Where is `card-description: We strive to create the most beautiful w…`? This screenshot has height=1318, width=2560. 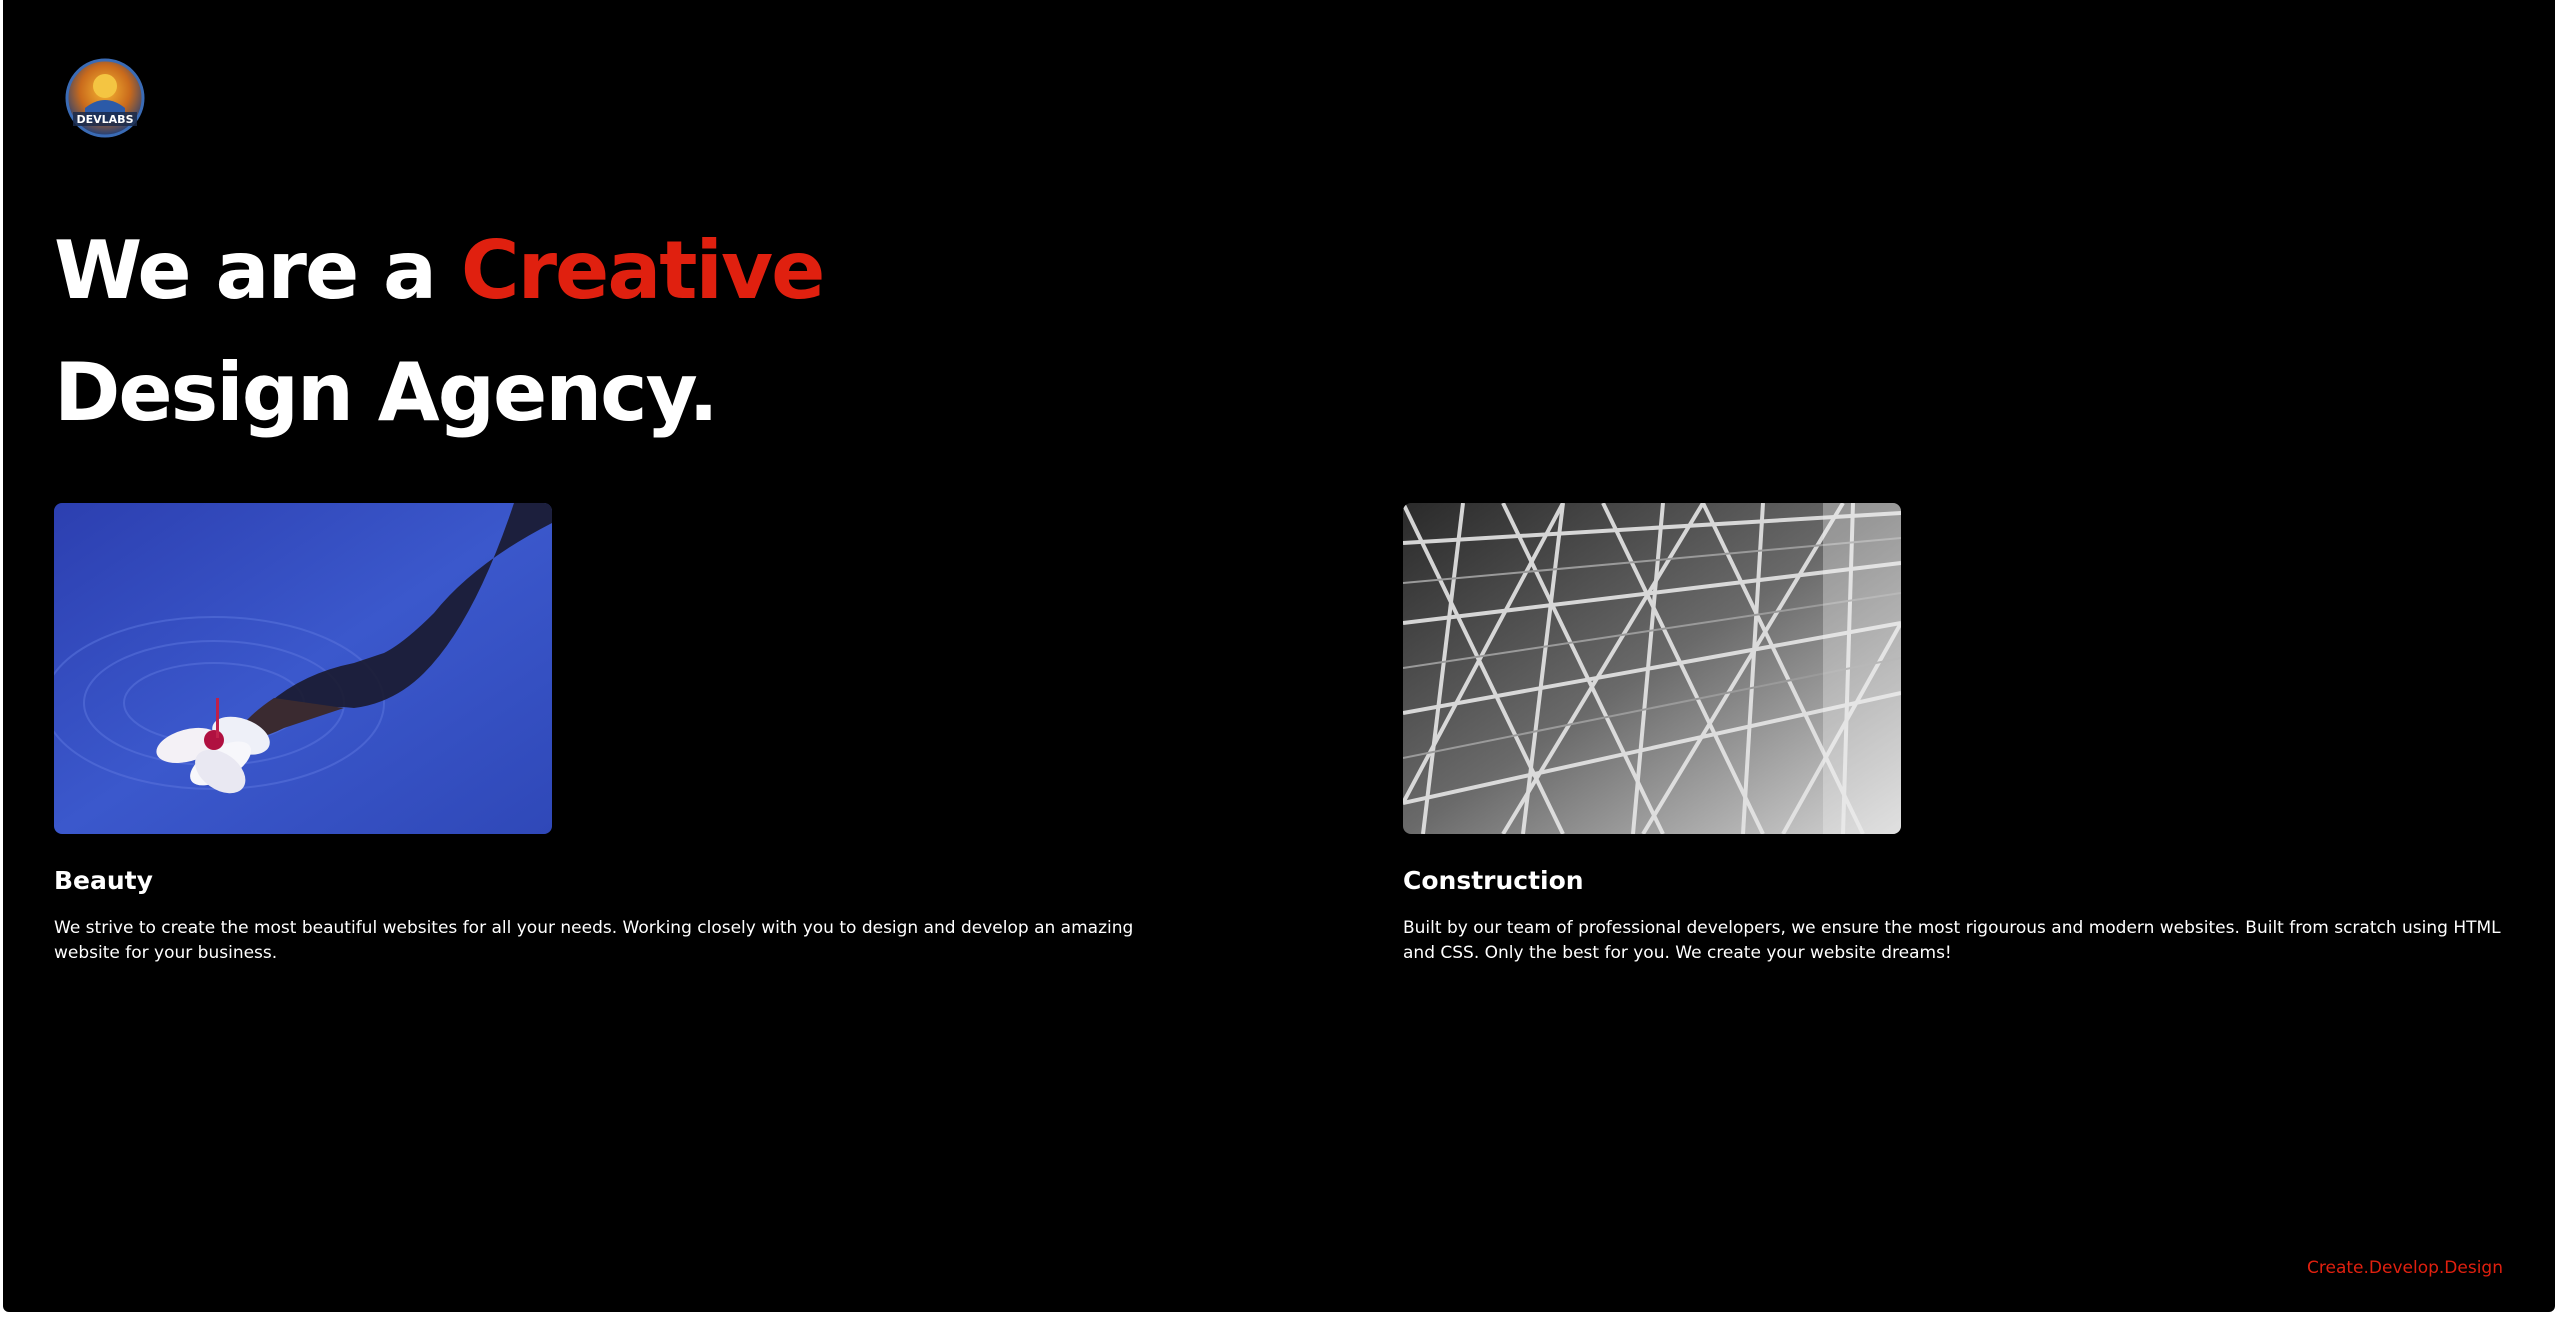
card-description: We strive to create the most beautiful w… is located at coordinates (594, 940).